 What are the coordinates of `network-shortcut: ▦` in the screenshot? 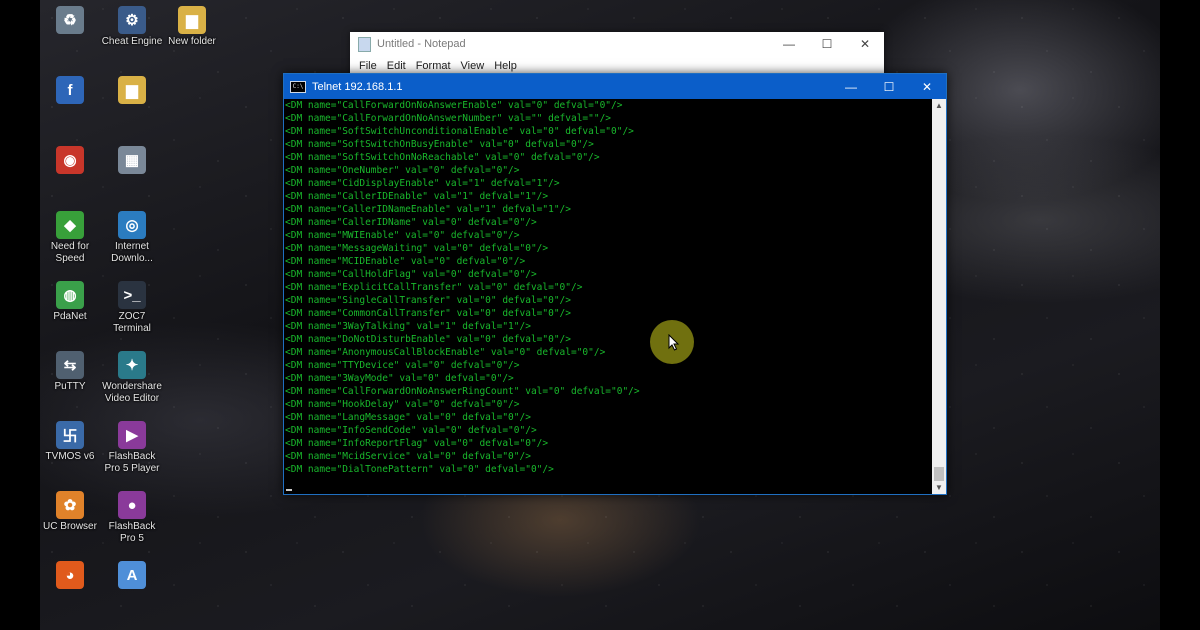 It's located at (132, 161).